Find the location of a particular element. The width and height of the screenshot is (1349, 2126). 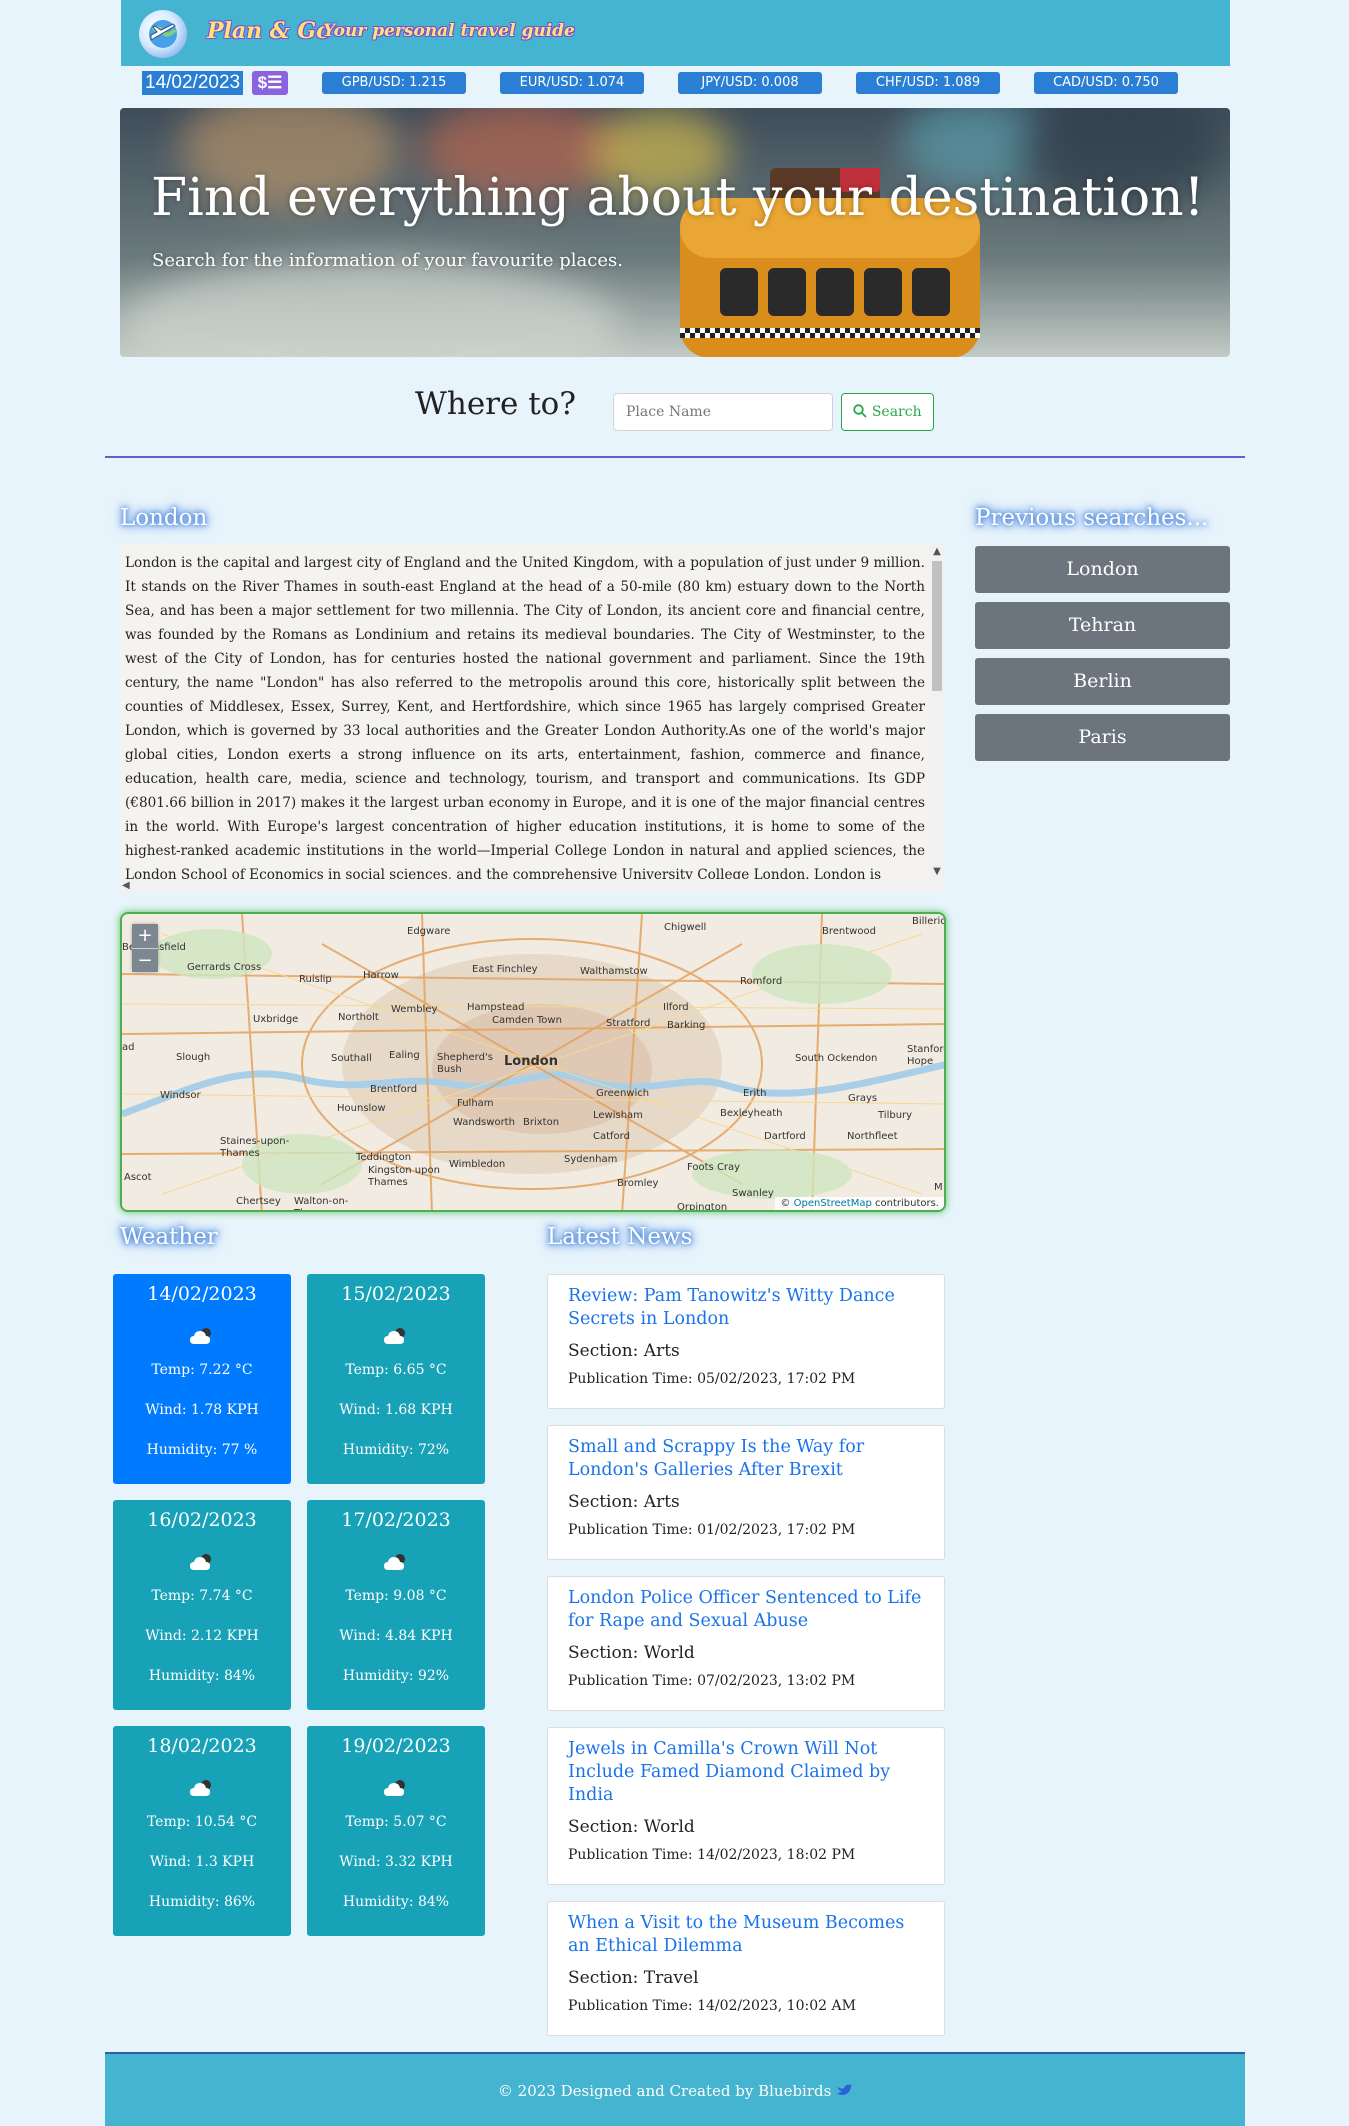

news-section: Section: Arts is located at coordinates (624, 1351).